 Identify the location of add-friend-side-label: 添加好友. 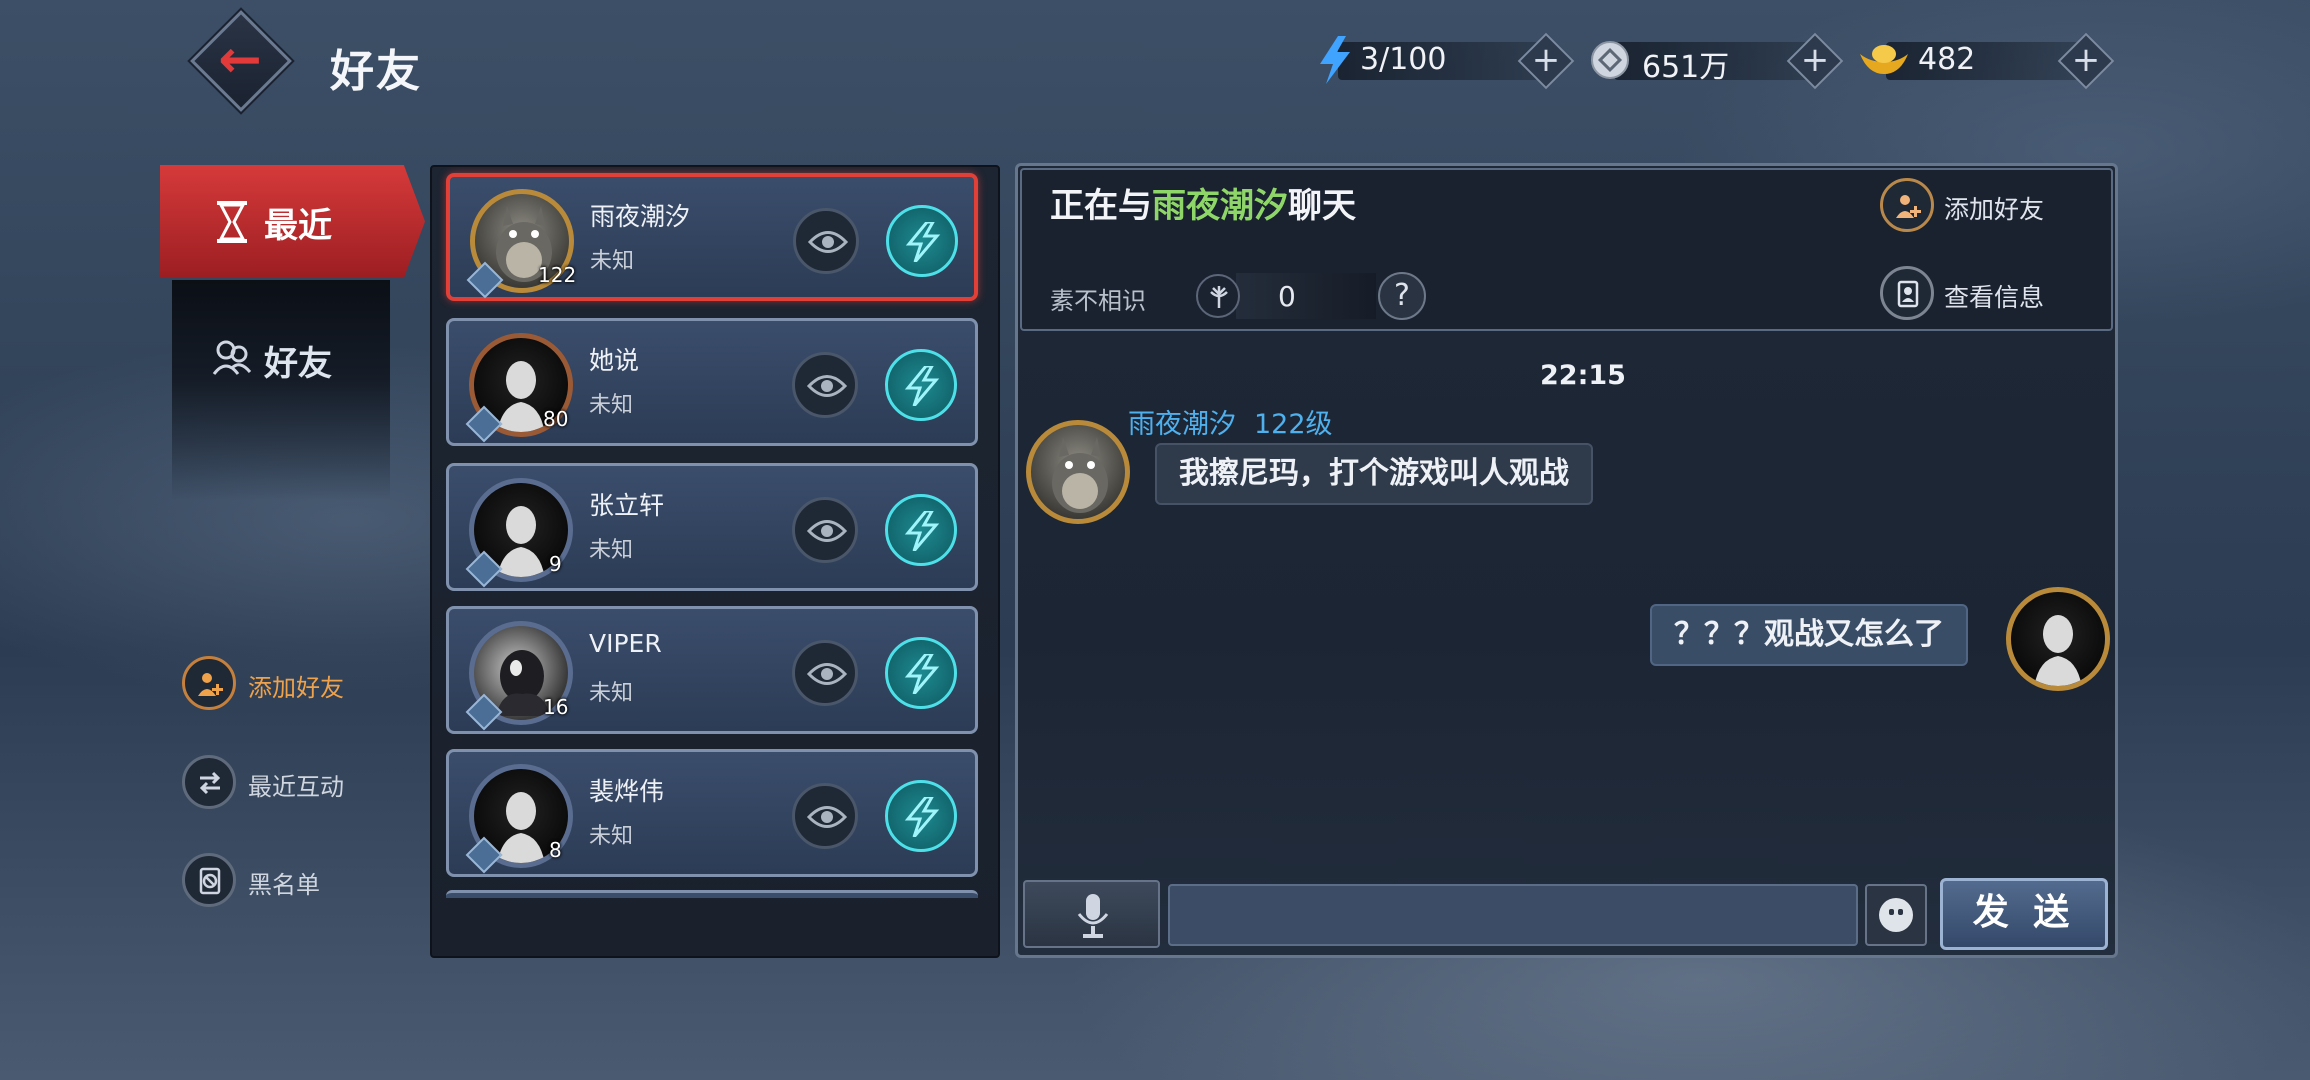
(296, 688).